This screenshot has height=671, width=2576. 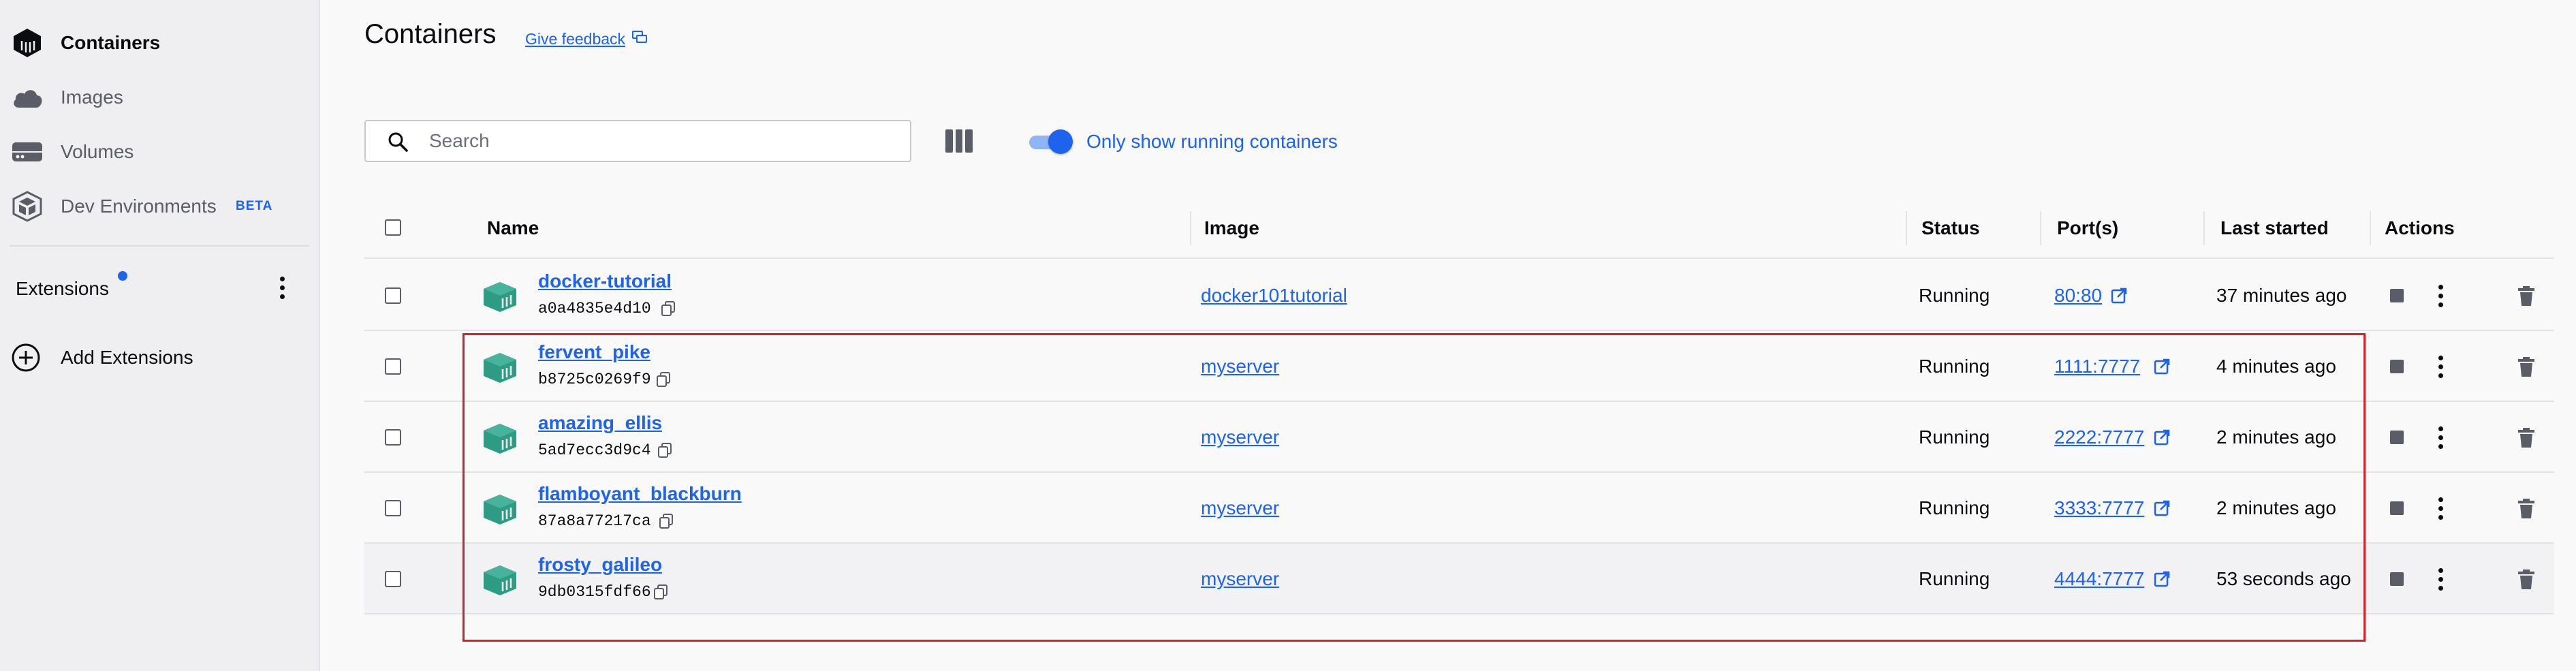 What do you see at coordinates (127, 357) in the screenshot?
I see `add-extensions-label: Add Extensions` at bounding box center [127, 357].